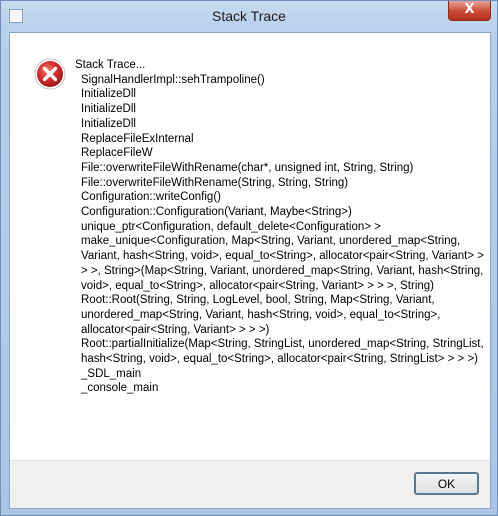 The width and height of the screenshot is (498, 516). I want to click on stack-frame: ReplaceFileW, so click(117, 153).